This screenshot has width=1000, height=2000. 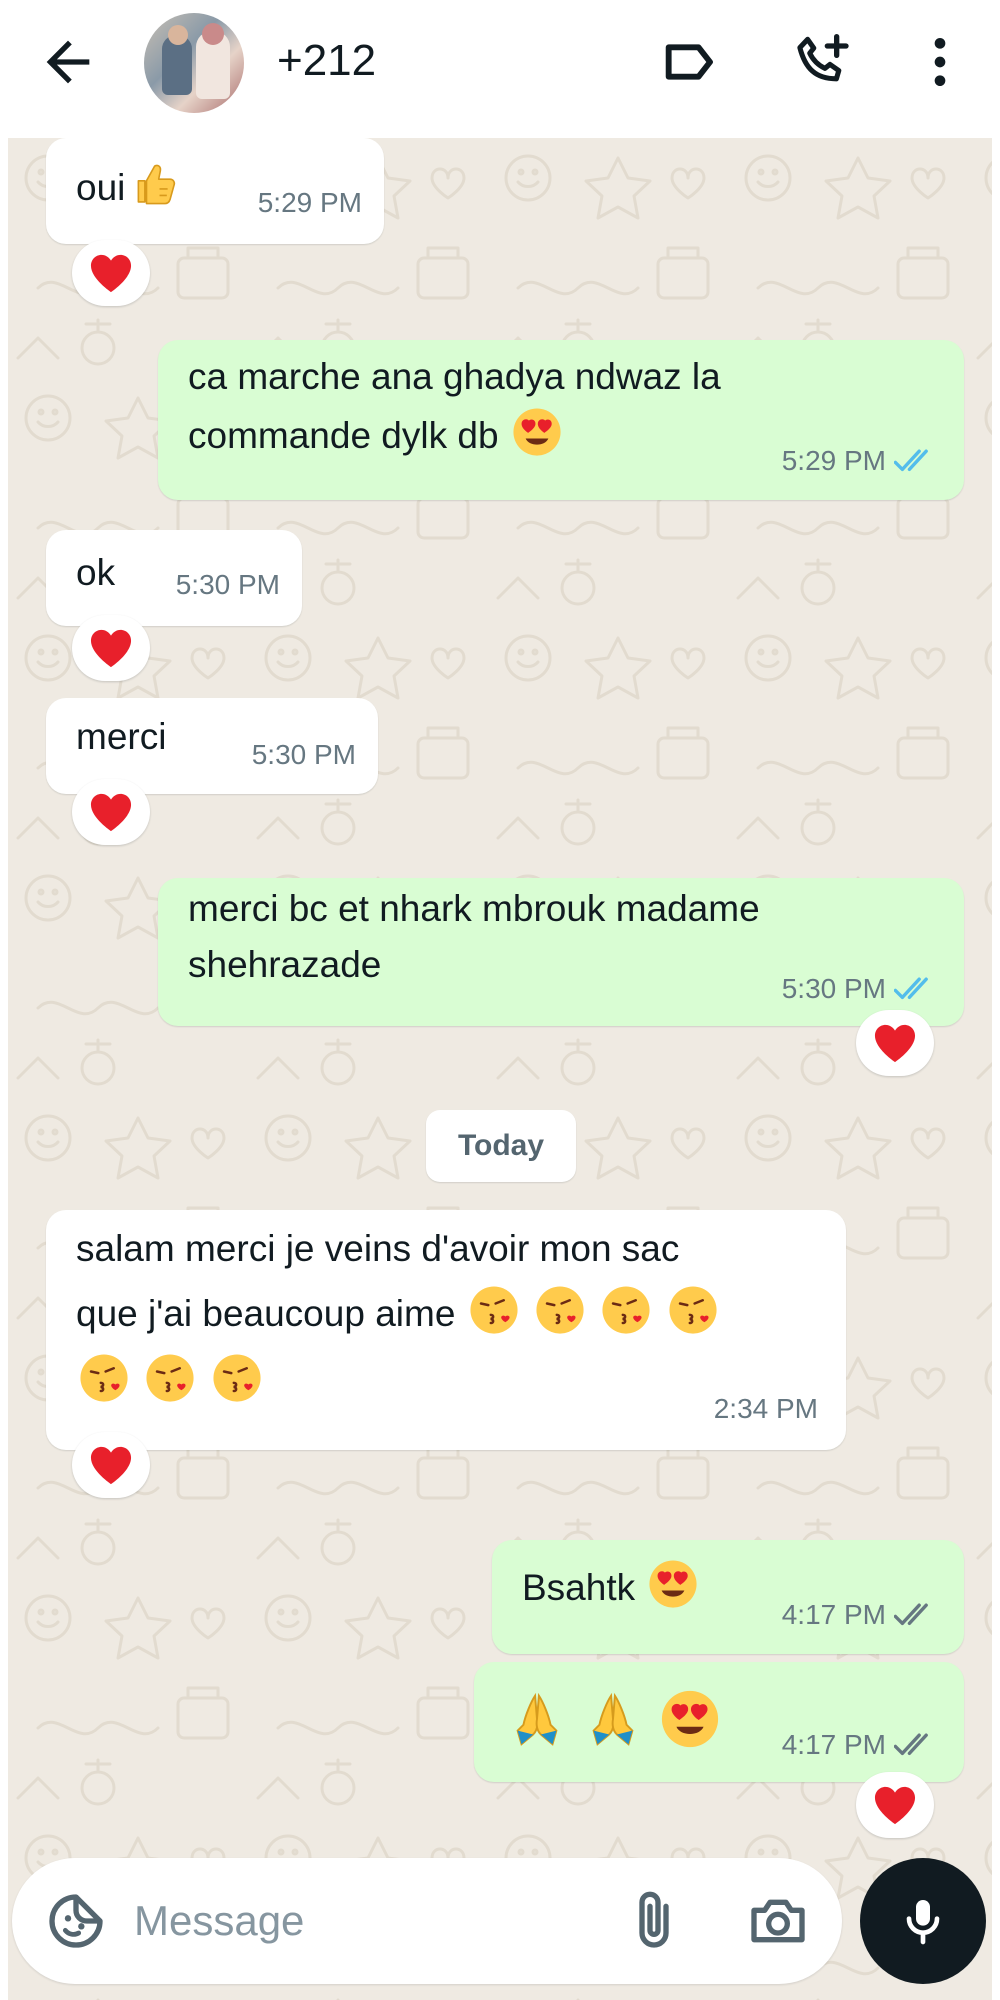 I want to click on message-text-line1: salam merci je veins d'avoir mon sac, so click(x=378, y=1248).